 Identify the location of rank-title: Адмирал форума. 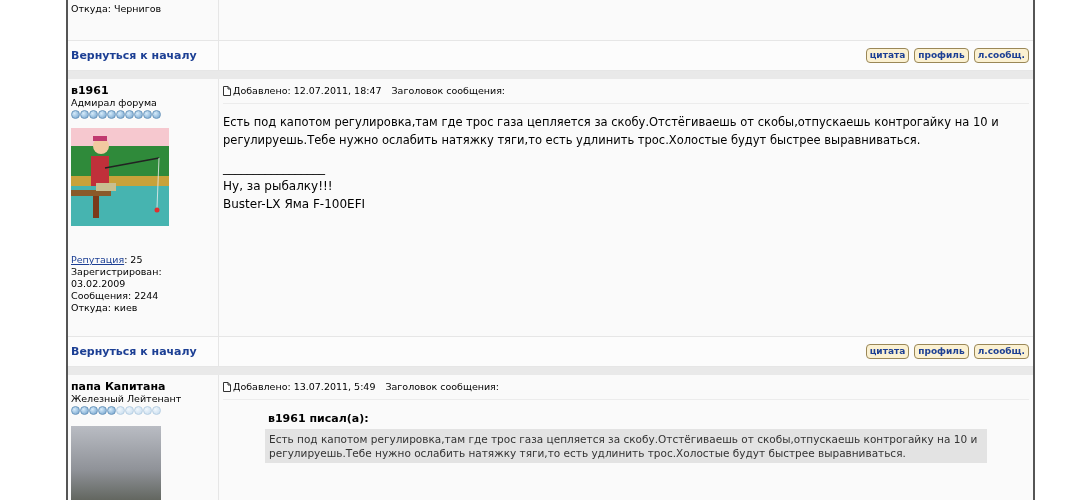
(114, 103).